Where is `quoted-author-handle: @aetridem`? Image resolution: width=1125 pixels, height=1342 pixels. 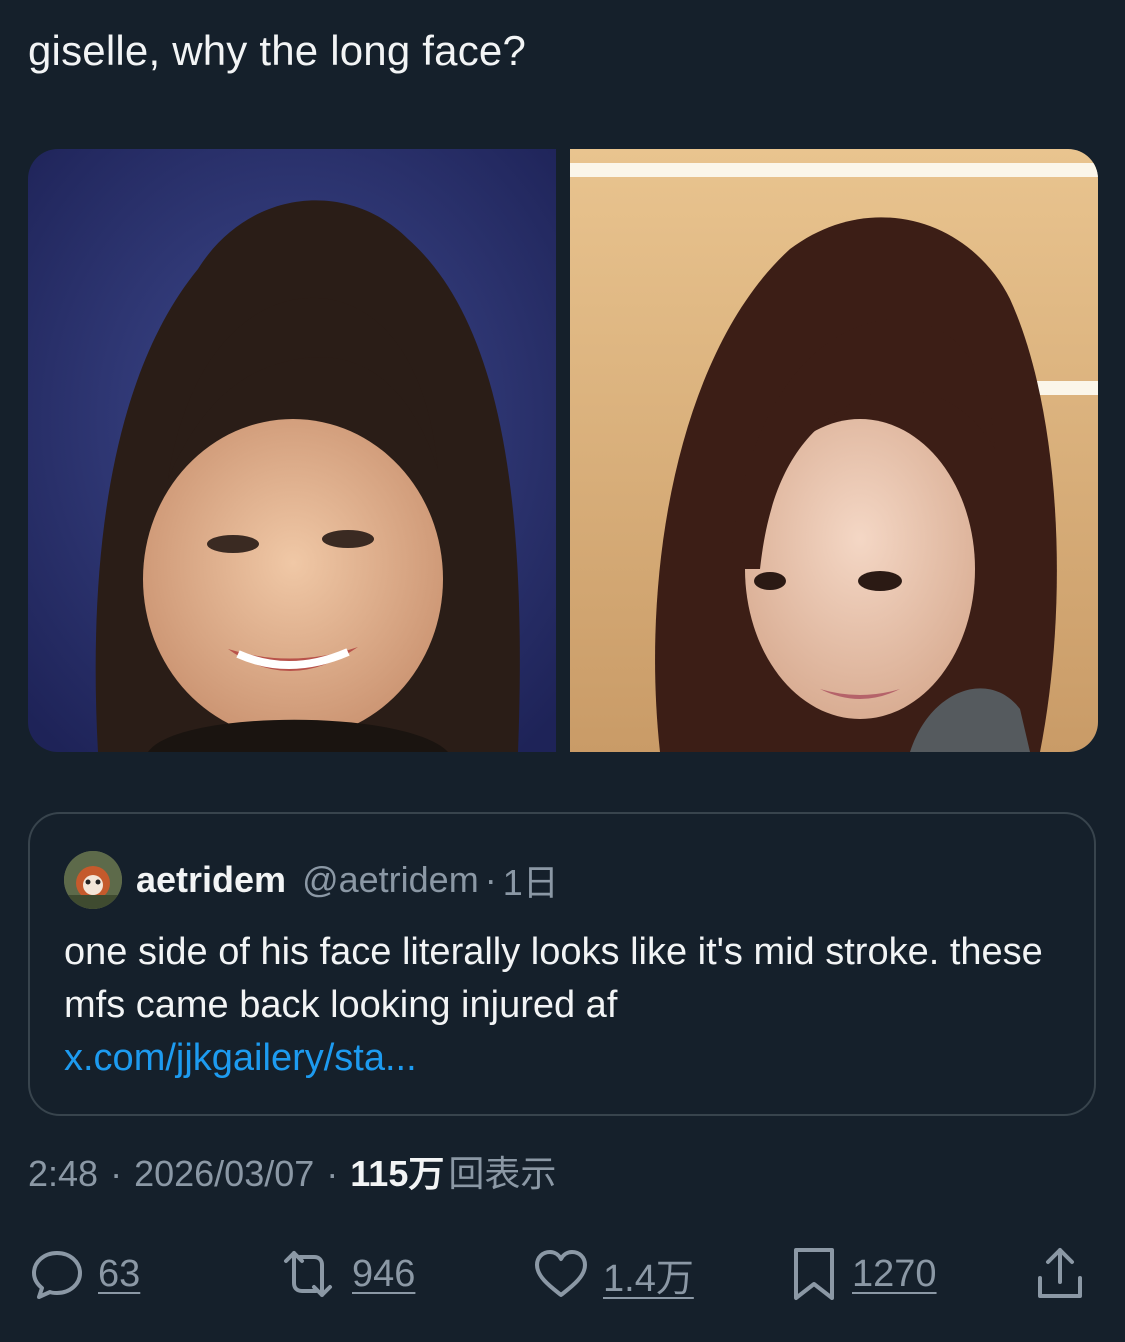
quoted-author-handle: @aetridem is located at coordinates (390, 880).